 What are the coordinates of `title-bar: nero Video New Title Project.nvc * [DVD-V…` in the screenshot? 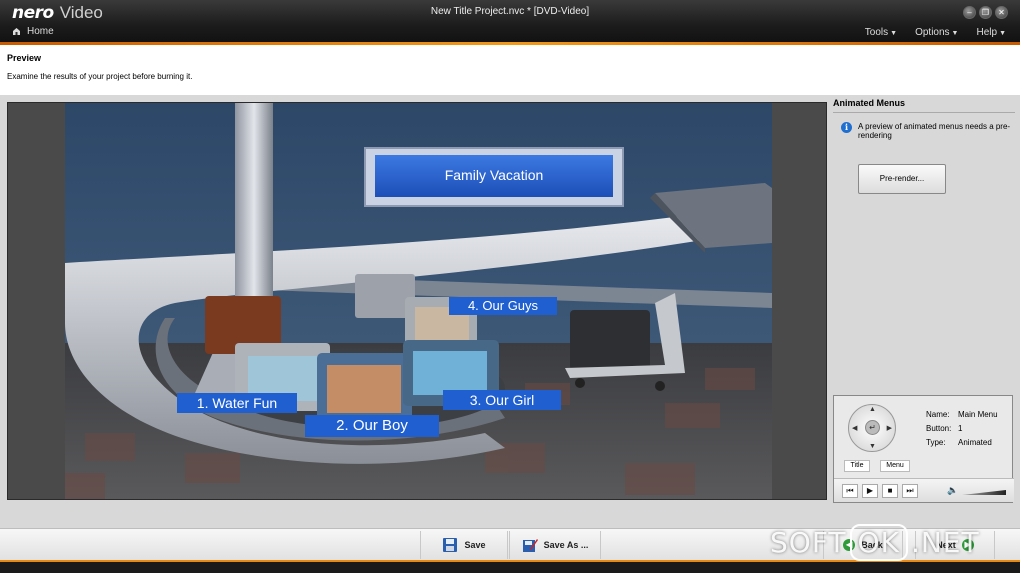 It's located at (510, 21).